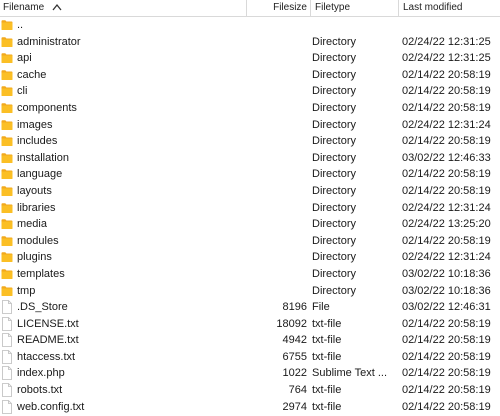 The image size is (500, 416). Describe the element at coordinates (250, 174) in the screenshot. I see `folder-row: language Directory 02/14/22 20:58:19` at that location.